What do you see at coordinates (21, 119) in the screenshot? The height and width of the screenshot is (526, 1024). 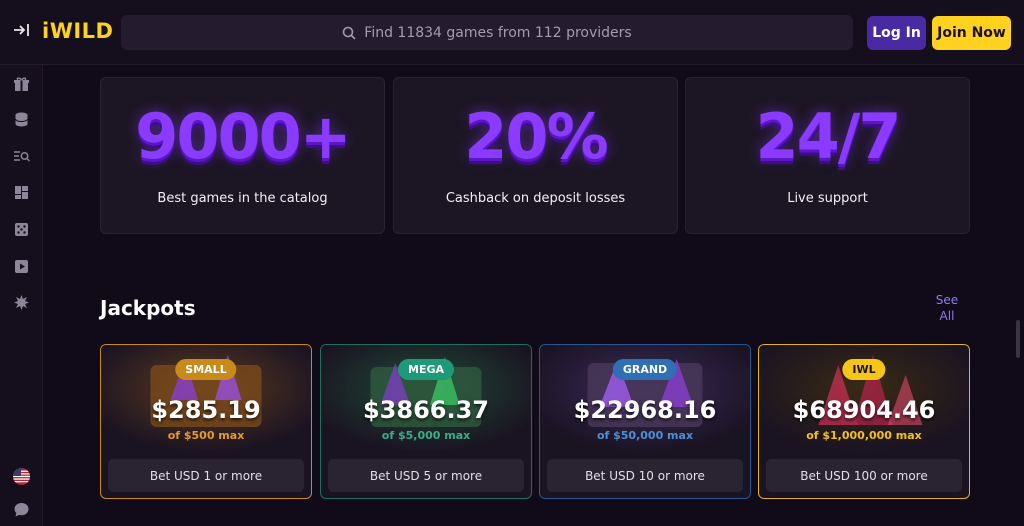 I see `coins-icon` at bounding box center [21, 119].